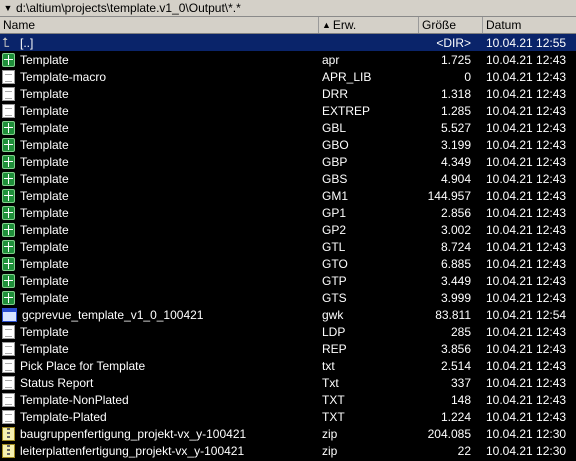 This screenshot has width=576, height=461. Describe the element at coordinates (288, 59) in the screenshot. I see `file-row: Template apr 1.725 10.04.21 12:43` at that location.